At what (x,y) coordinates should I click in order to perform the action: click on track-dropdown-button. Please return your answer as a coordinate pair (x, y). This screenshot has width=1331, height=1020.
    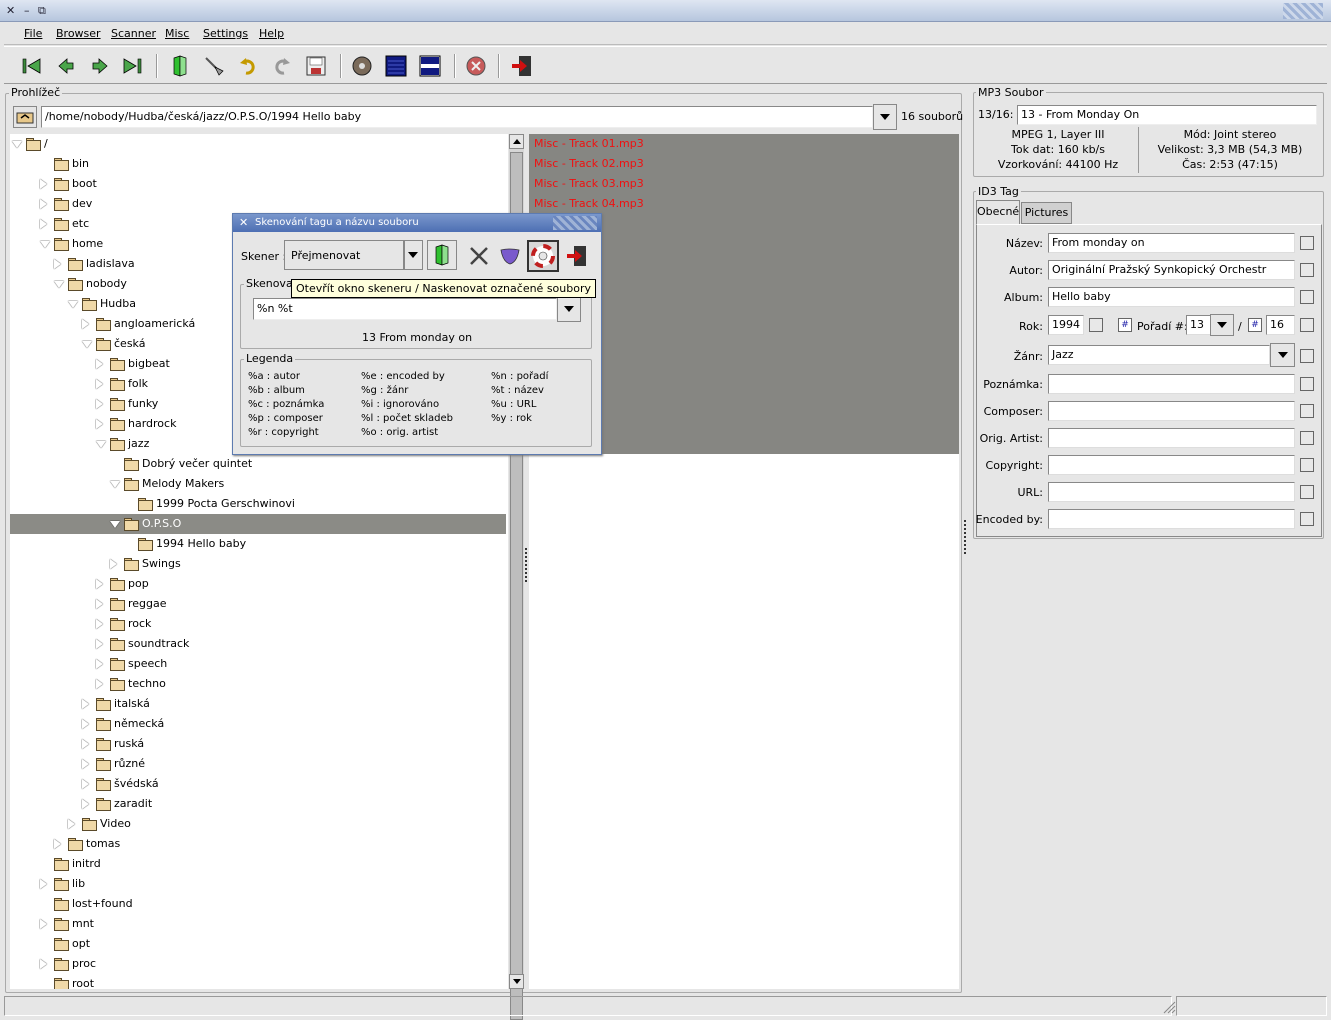
    Looking at the image, I should click on (1222, 325).